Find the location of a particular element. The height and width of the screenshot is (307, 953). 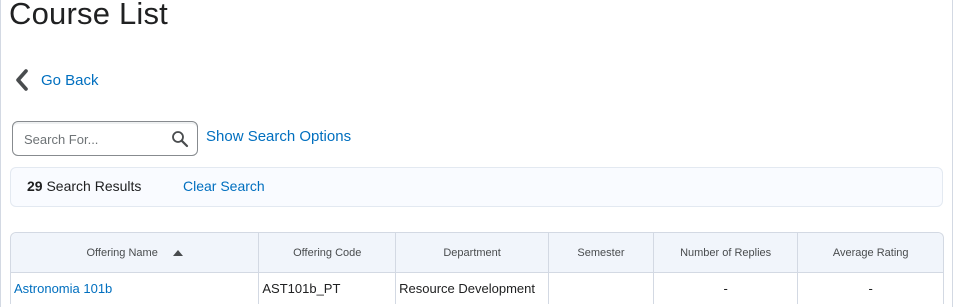

search-results-count: 29 Search Results is located at coordinates (84, 186).